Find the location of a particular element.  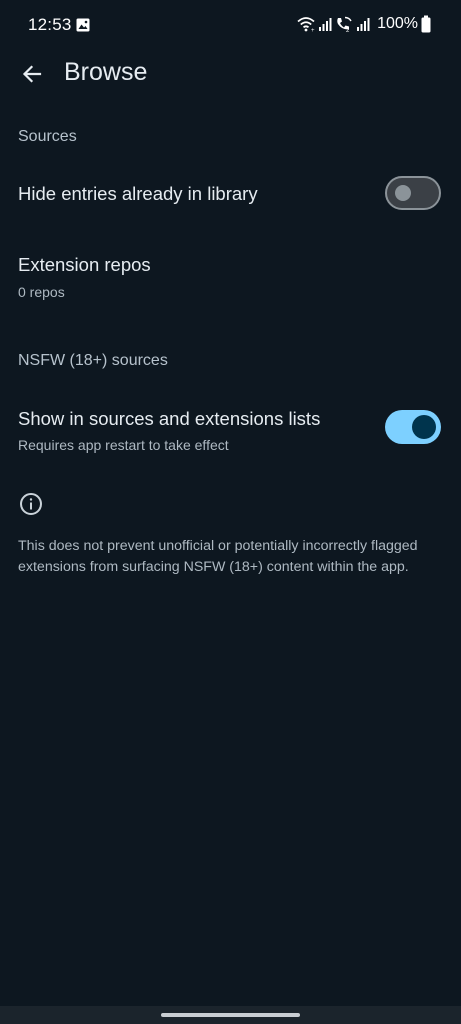

extension-repos-setting: Extension repos 0 repos is located at coordinates (230, 273).